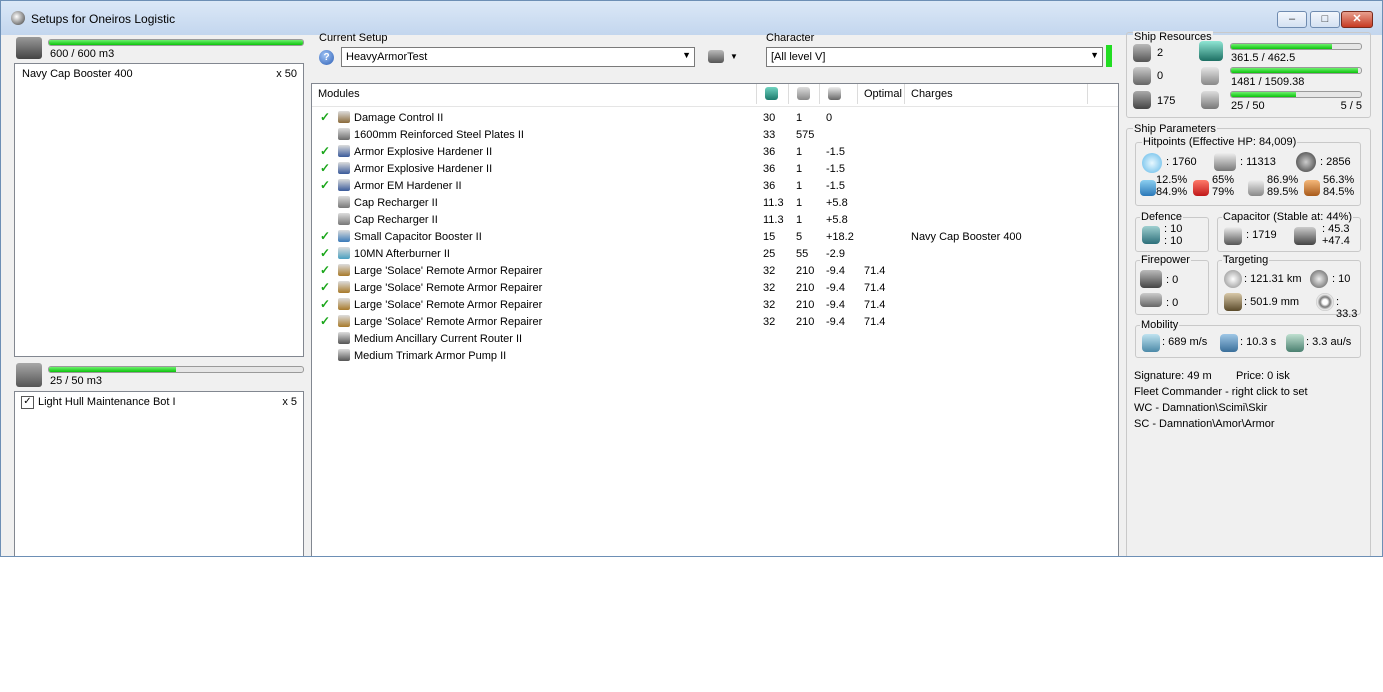 The width and height of the screenshot is (1383, 692). What do you see at coordinates (1173, 376) in the screenshot?
I see `signature-radius: Signature: 49 m` at bounding box center [1173, 376].